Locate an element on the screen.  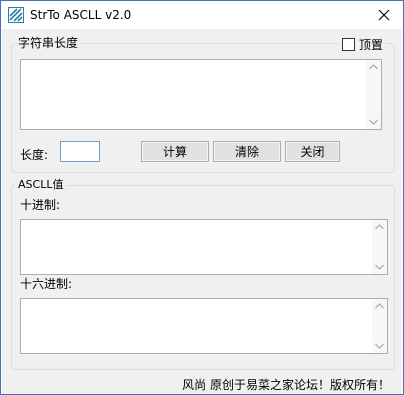
close-button: 关闭 is located at coordinates (312, 151).